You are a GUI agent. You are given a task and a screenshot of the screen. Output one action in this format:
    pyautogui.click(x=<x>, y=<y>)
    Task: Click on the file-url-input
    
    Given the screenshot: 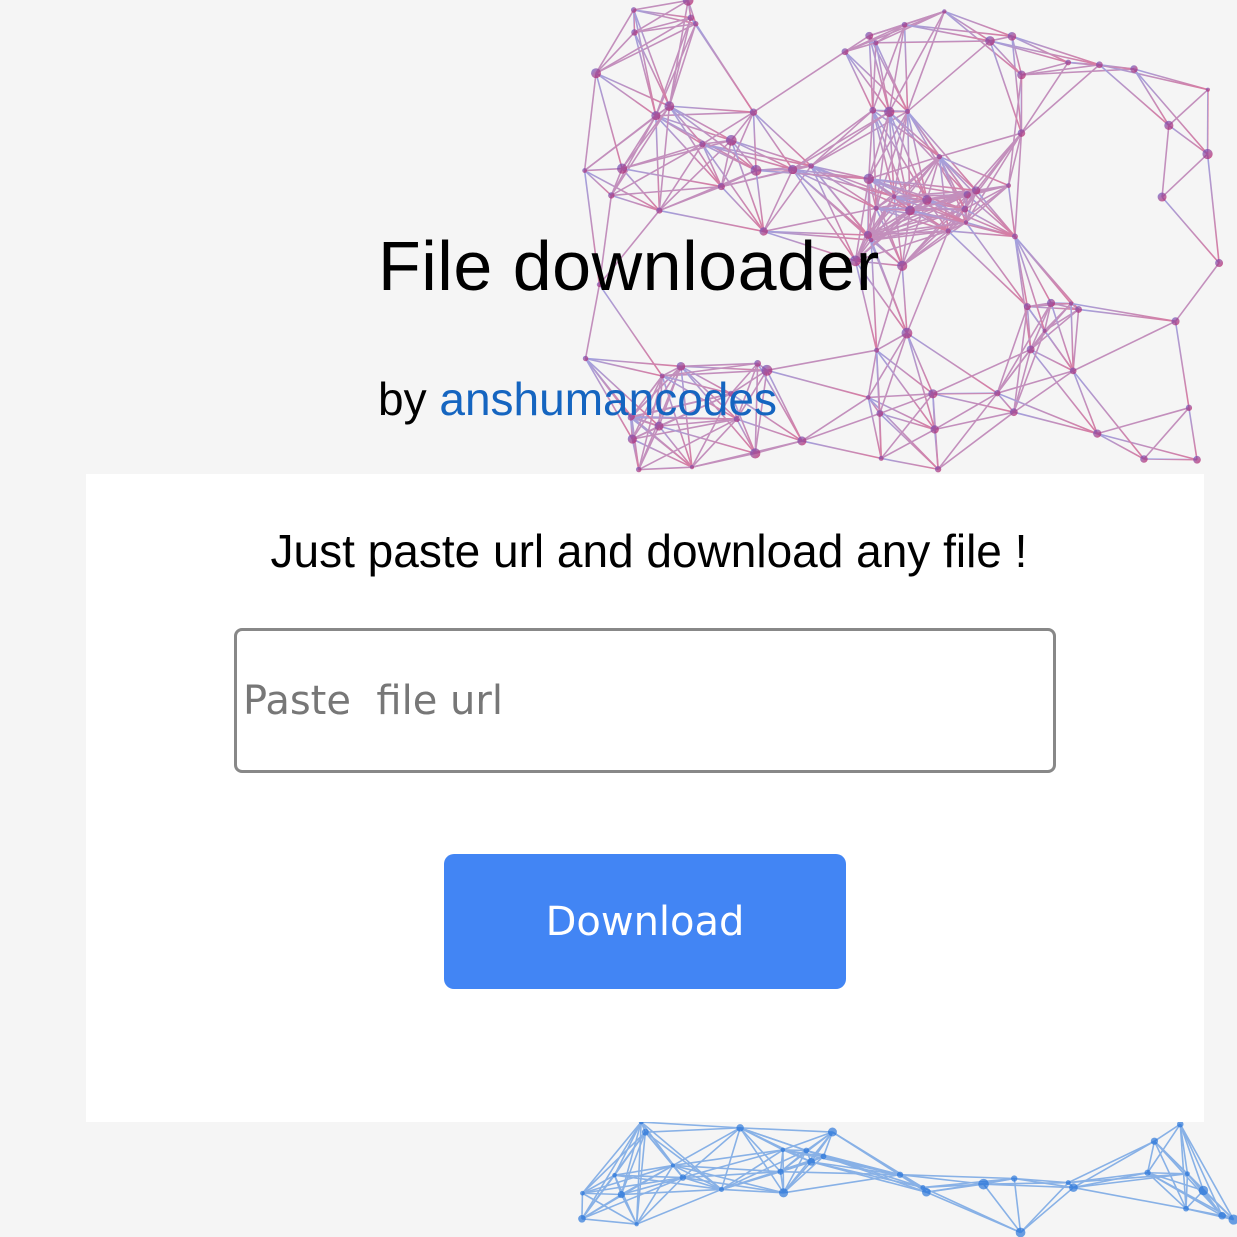 What is the action you would take?
    pyautogui.click(x=645, y=700)
    